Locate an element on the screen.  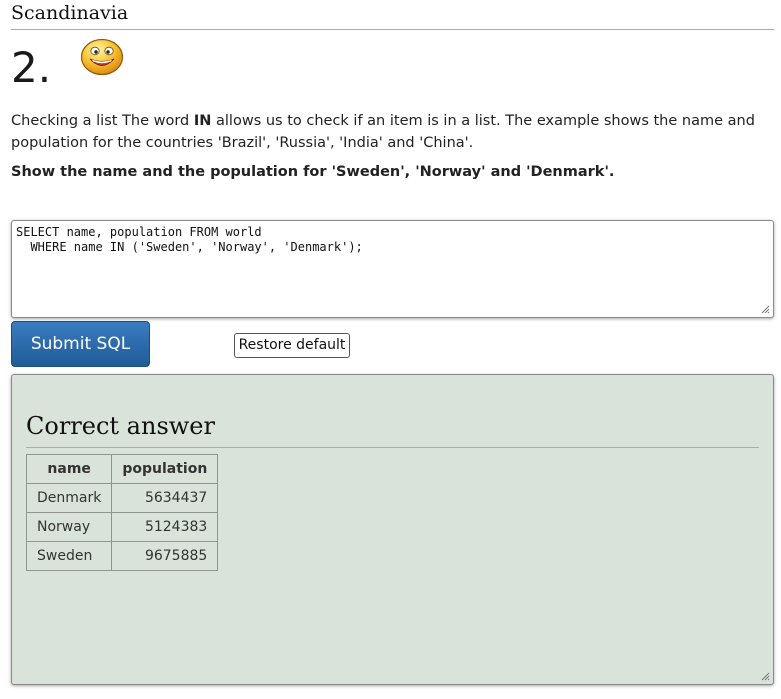
cell-name: Denmark is located at coordinates (69, 498).